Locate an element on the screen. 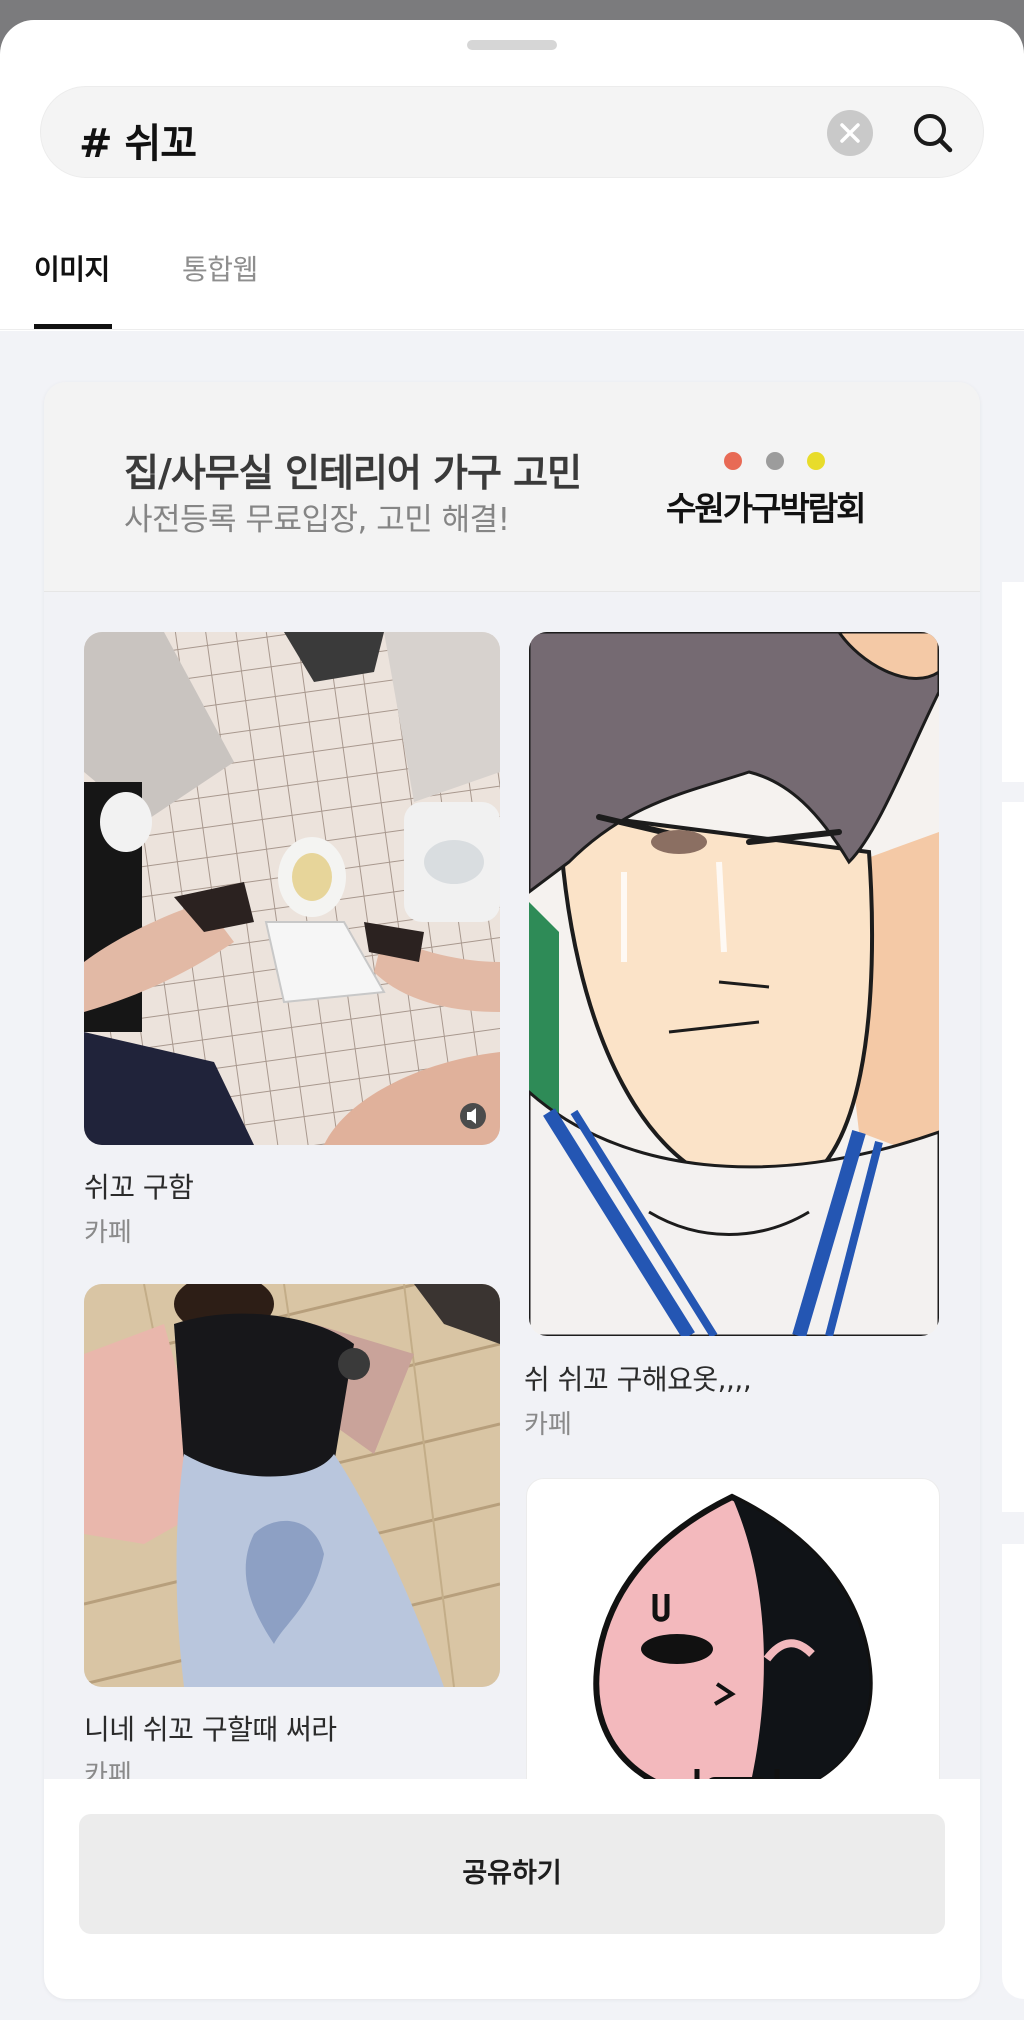 Image resolution: width=1024 pixels, height=2020 pixels. magnifier-icon is located at coordinates (933, 133).